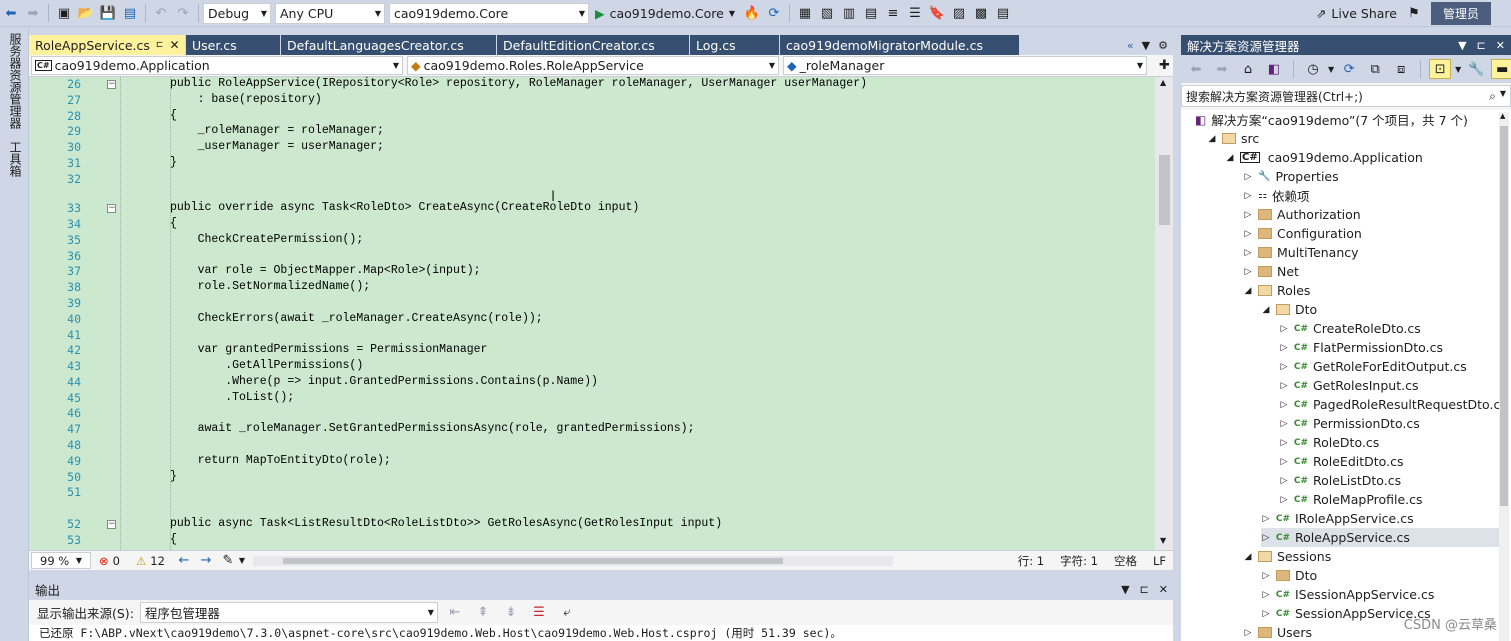 This screenshot has height=641, width=1511. I want to click on toolbar-icon-8: ▩, so click(981, 13).